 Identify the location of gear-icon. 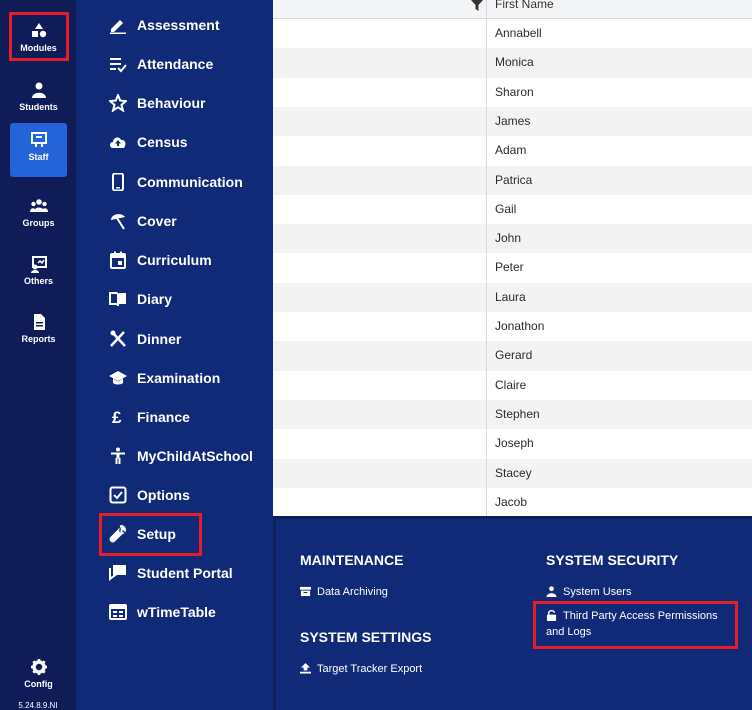
(38, 667).